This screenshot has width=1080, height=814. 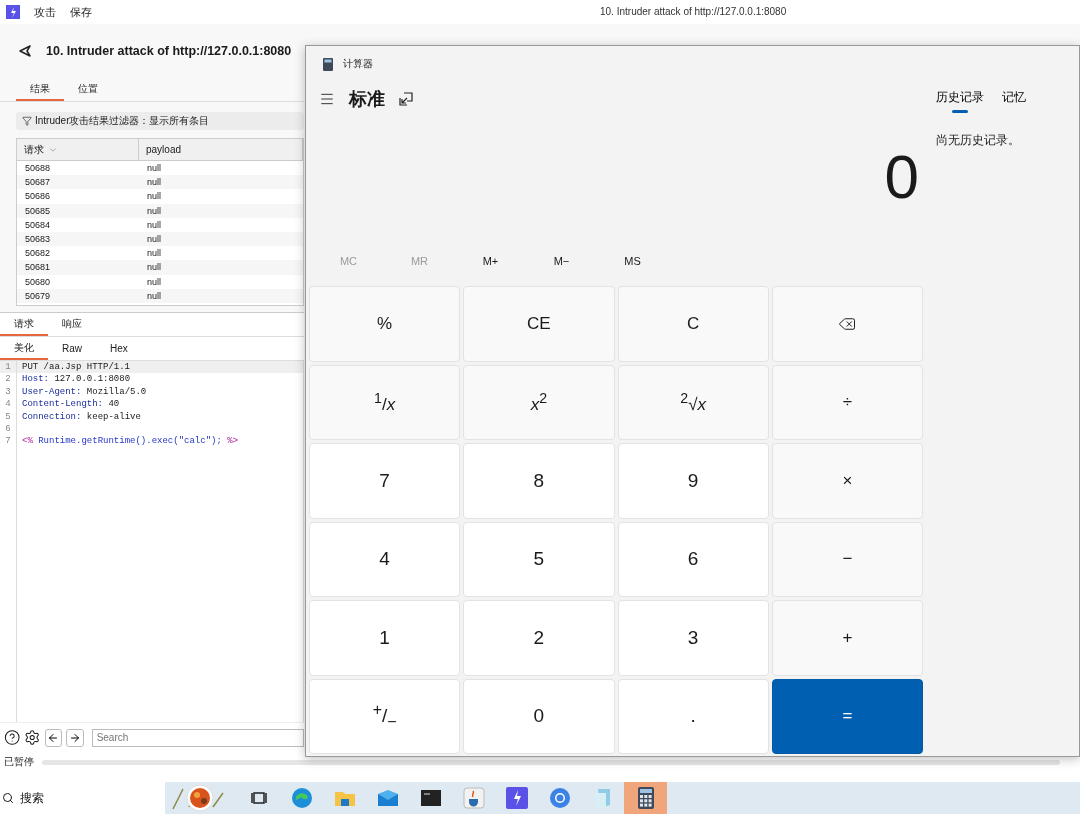 What do you see at coordinates (539, 559) in the screenshot?
I see `calculator-key: 5` at bounding box center [539, 559].